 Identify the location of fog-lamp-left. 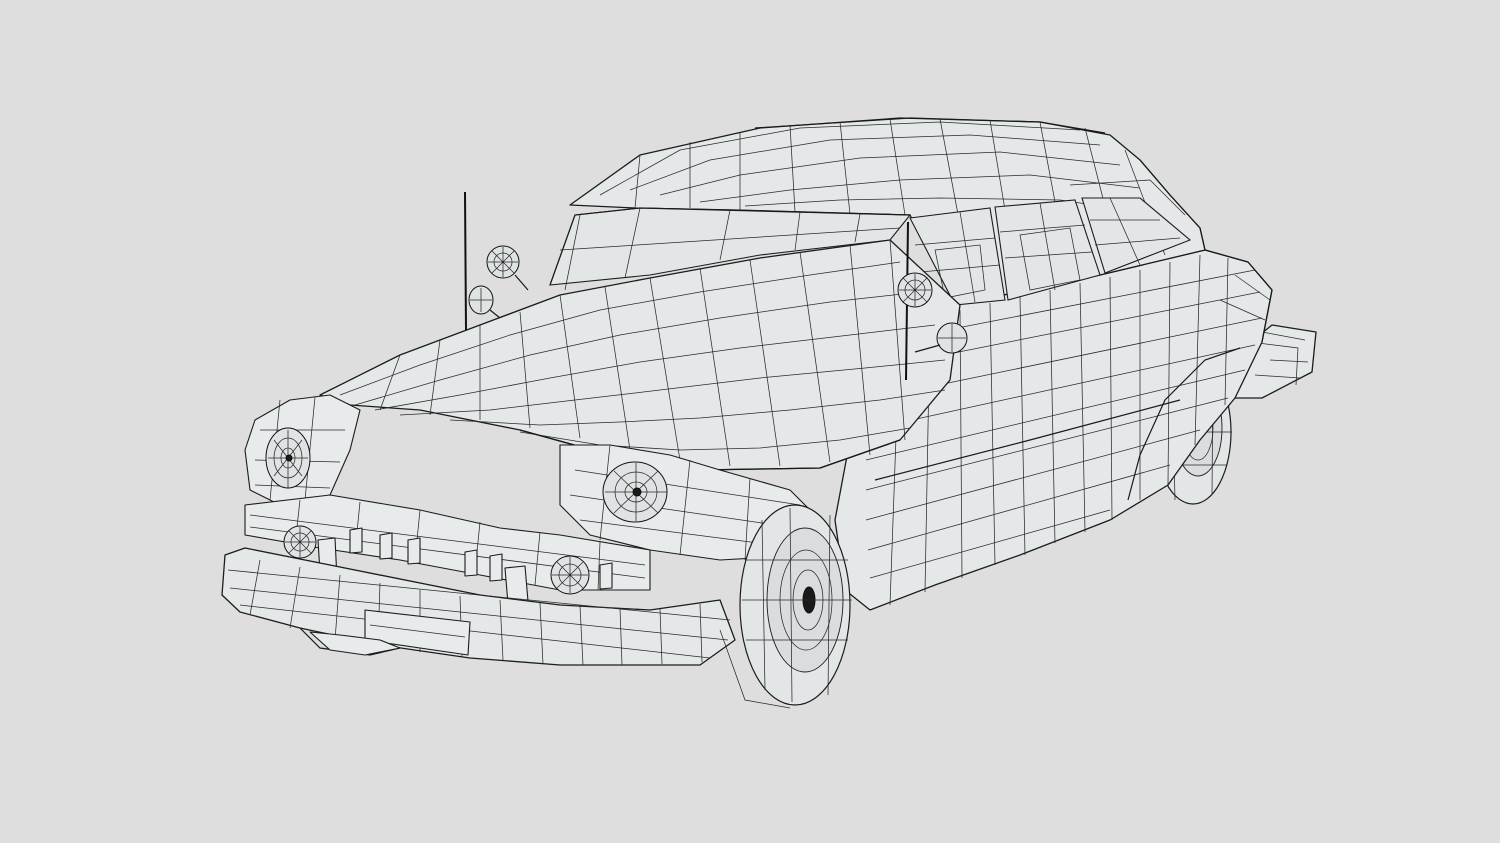
(300, 542).